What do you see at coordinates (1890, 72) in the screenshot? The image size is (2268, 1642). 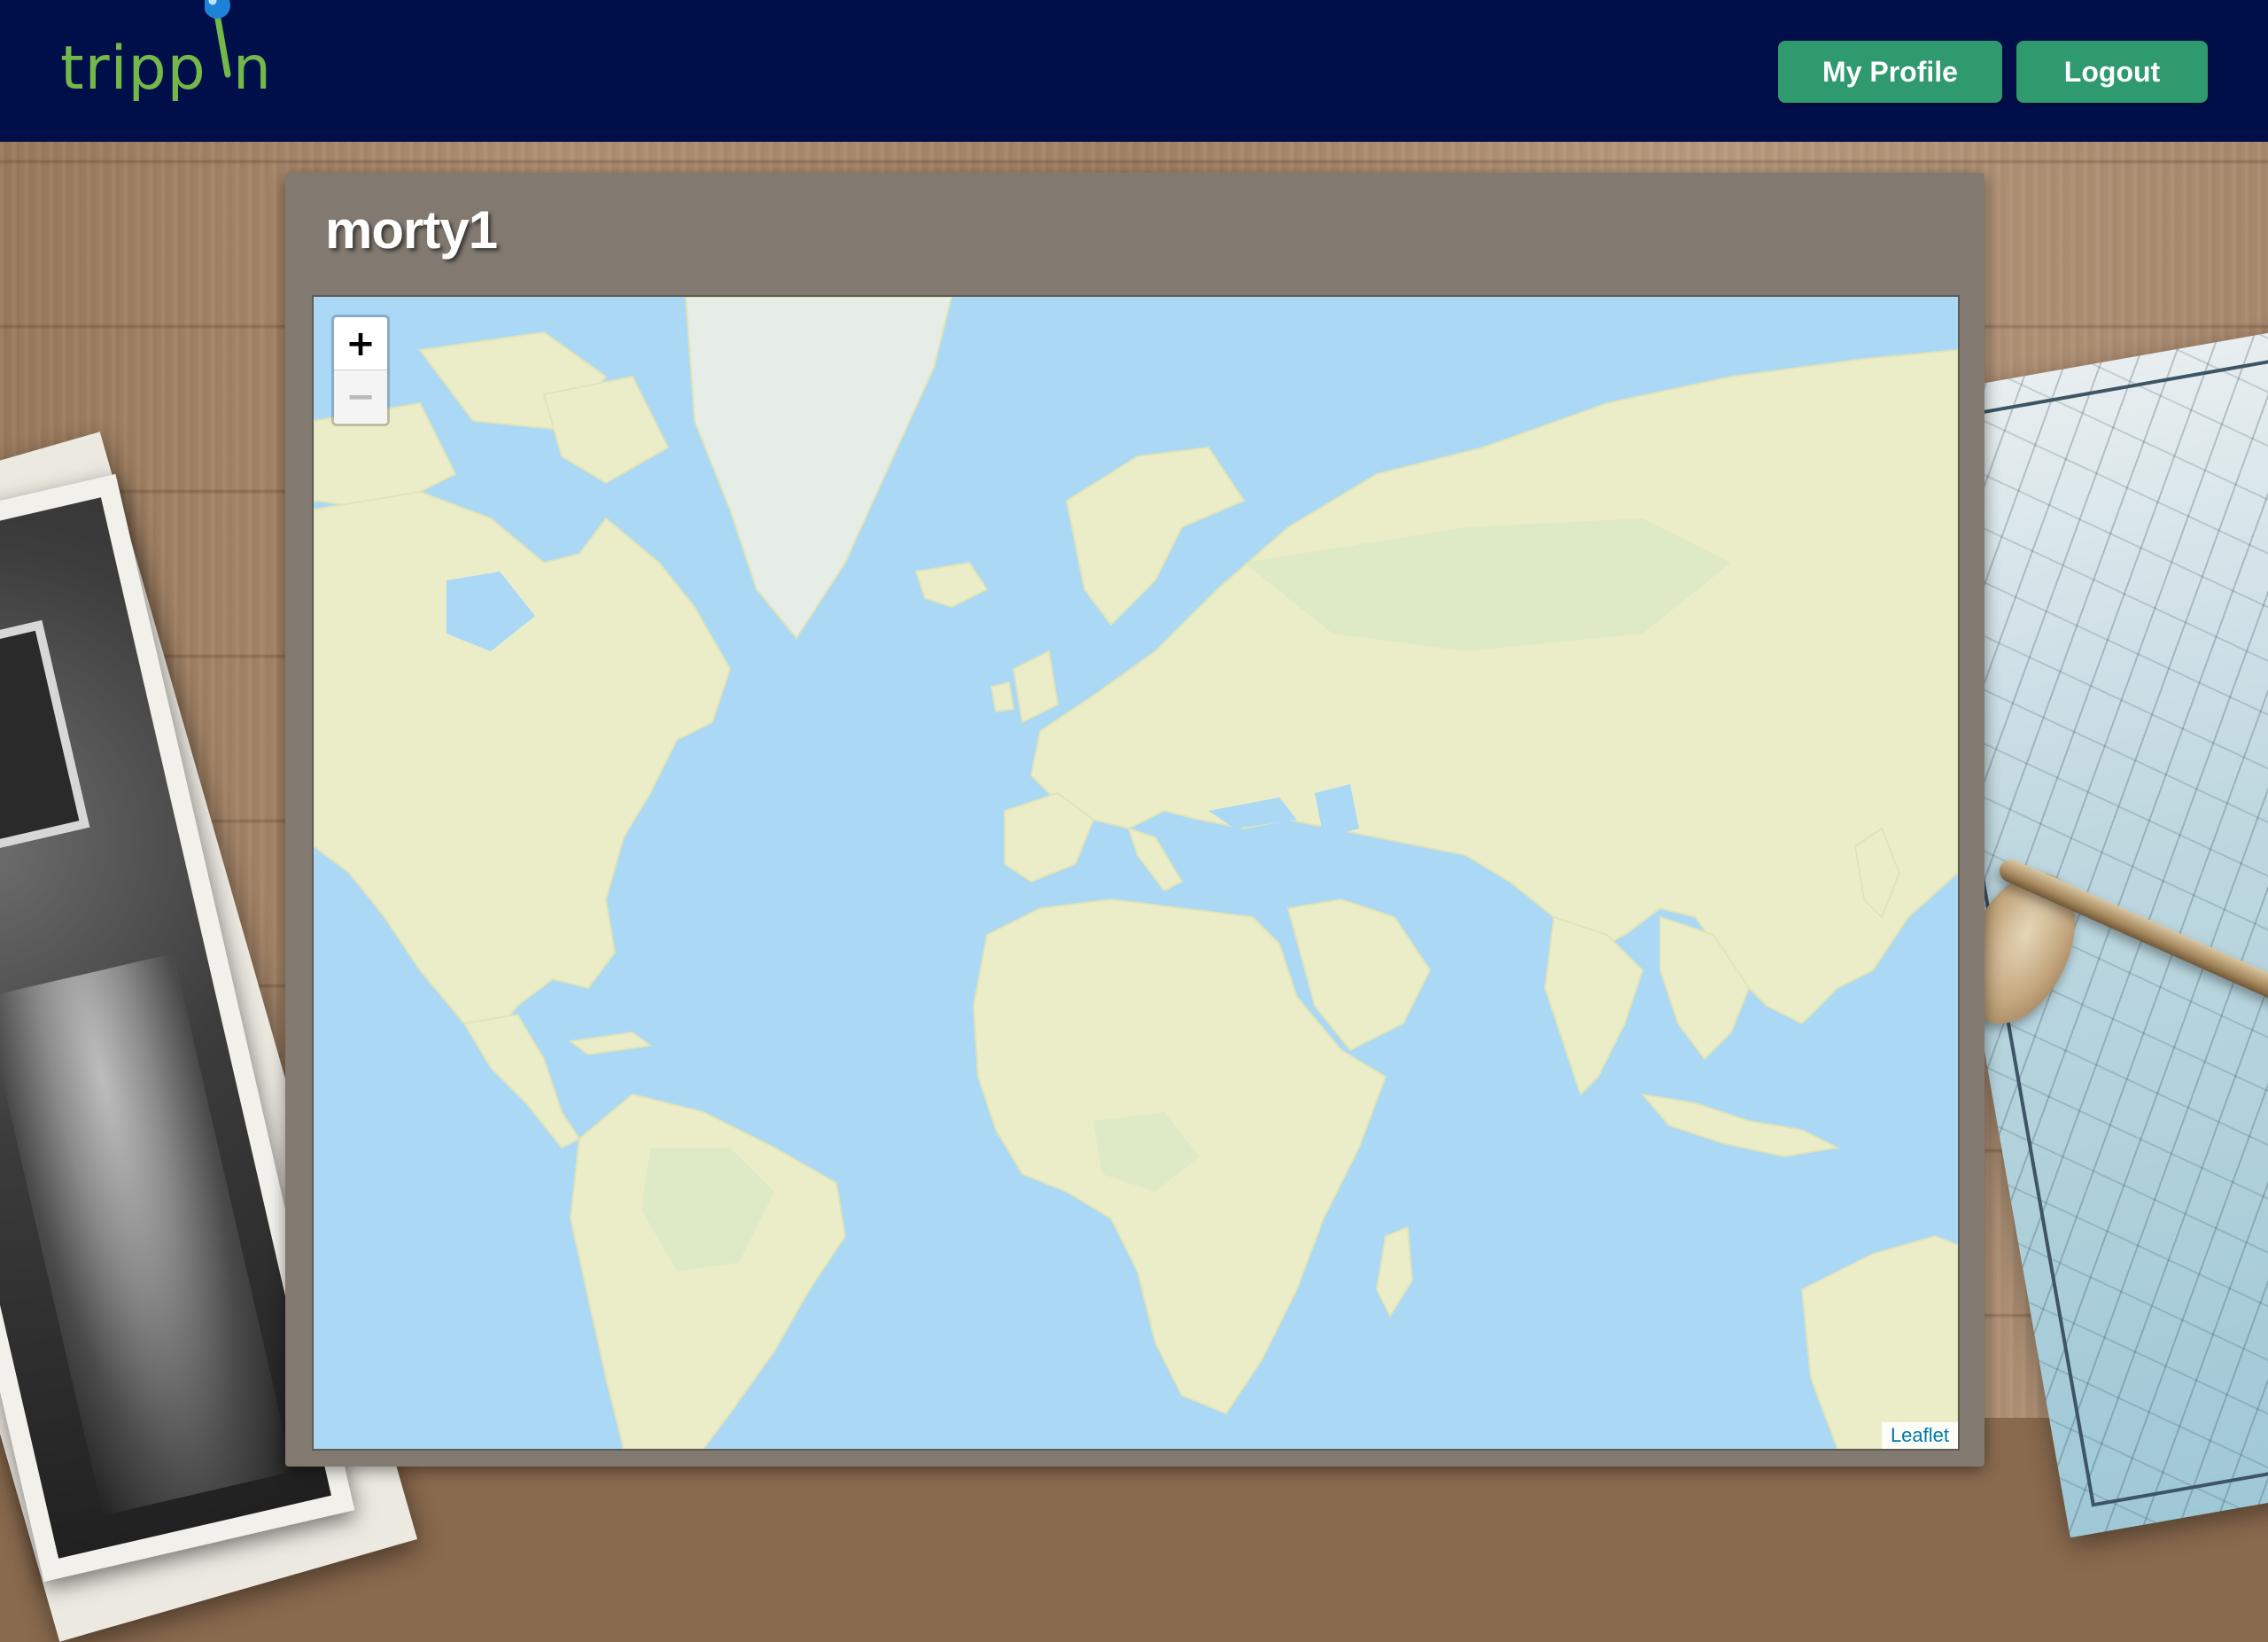 I see `my-profile-button: My Profile` at bounding box center [1890, 72].